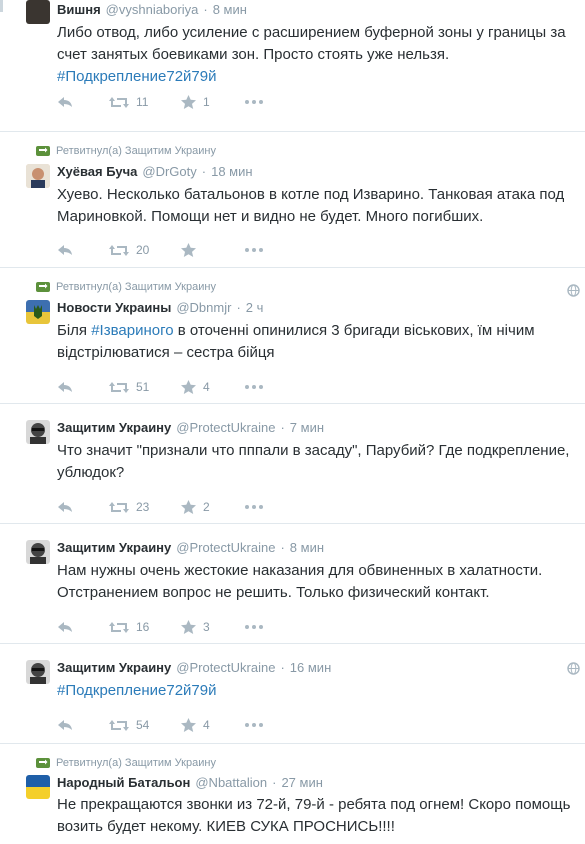 The image size is (585, 844). Describe the element at coordinates (145, 250) in the screenshot. I see `retweet-button: 20` at that location.